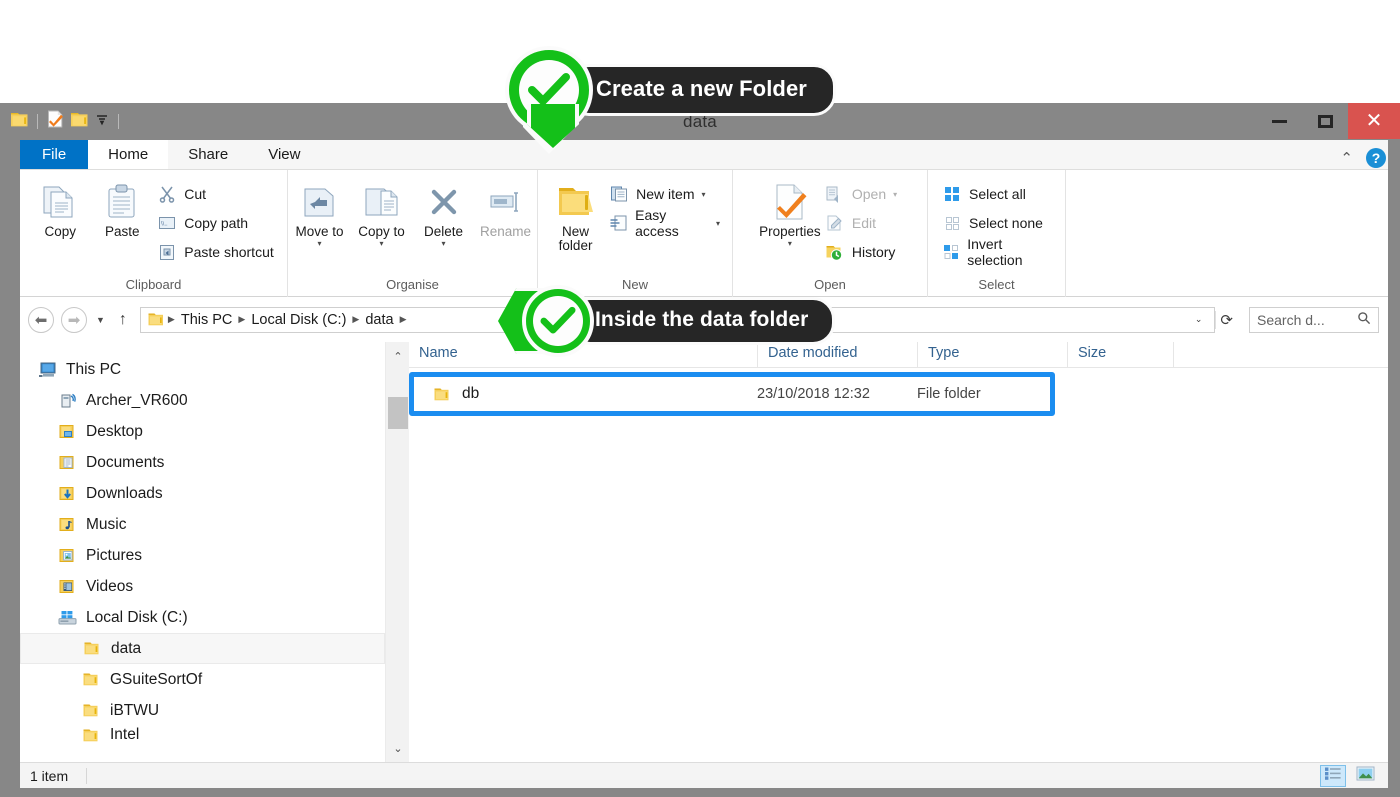 This screenshot has width=1400, height=797. What do you see at coordinates (100, 320) in the screenshot?
I see `recent-locations-button: ▼` at bounding box center [100, 320].